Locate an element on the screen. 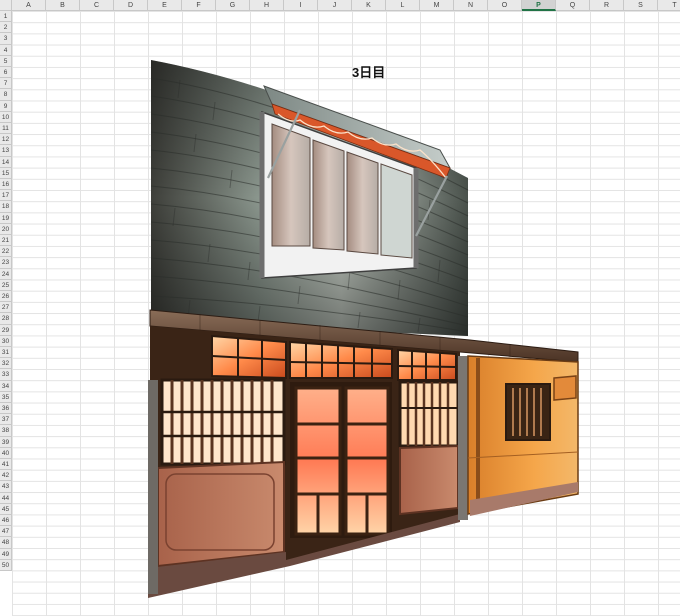 The height and width of the screenshot is (616, 680). cell-text-day3: 3日目 is located at coordinates (368, 71).